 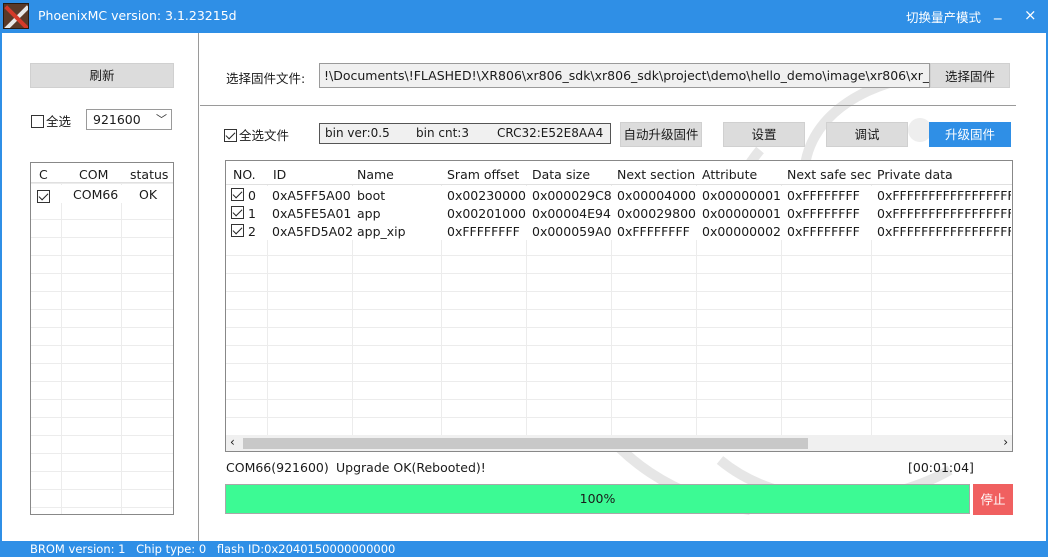 I want to click on select-all-files: 全选文件, so click(x=256, y=134).